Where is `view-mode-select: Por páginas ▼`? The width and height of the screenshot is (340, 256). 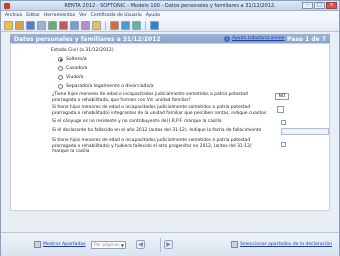
view-mode-select: Por páginas ▼ is located at coordinates (108, 245).